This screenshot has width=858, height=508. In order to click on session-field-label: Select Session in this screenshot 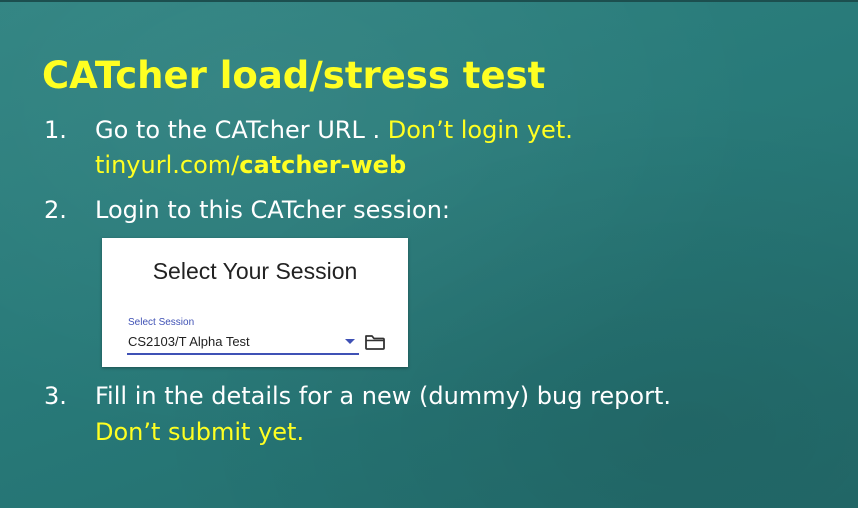, I will do `click(161, 322)`.